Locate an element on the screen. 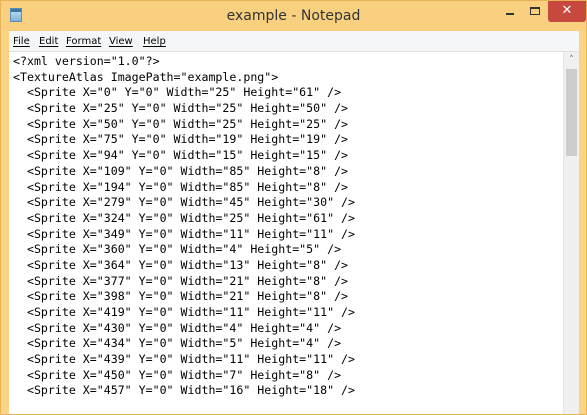 This screenshot has height=415, width=587. minimize-button is located at coordinates (510, 11).